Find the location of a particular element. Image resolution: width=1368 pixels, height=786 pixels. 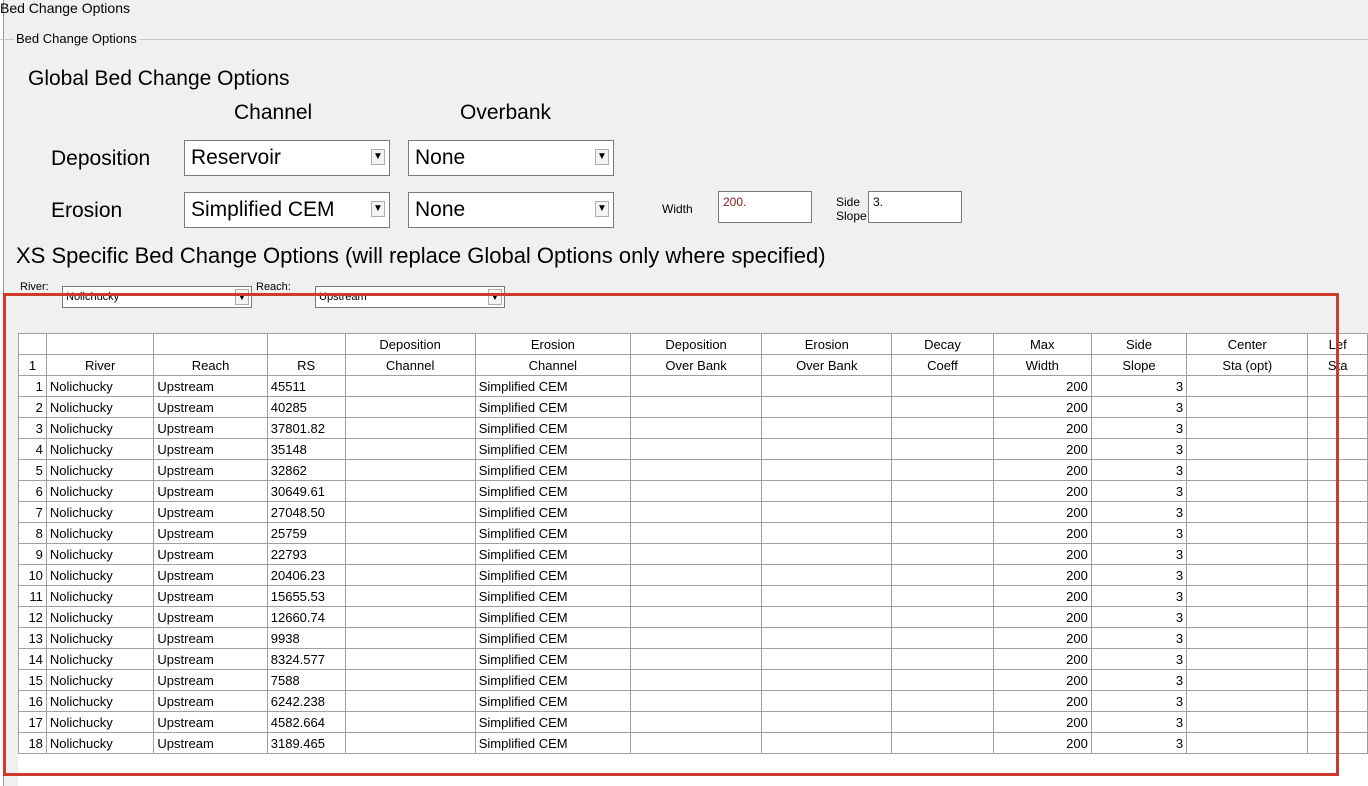

cell-rs: 22793 is located at coordinates (306, 554).